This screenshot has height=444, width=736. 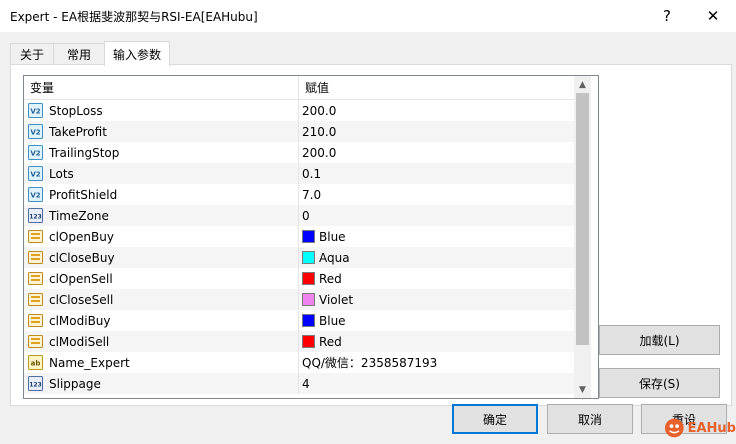 What do you see at coordinates (368, 16) in the screenshot?
I see `title-bar: Expert - EA根据斐波那契与RSI-EA[EAHubu] ? ✕` at bounding box center [368, 16].